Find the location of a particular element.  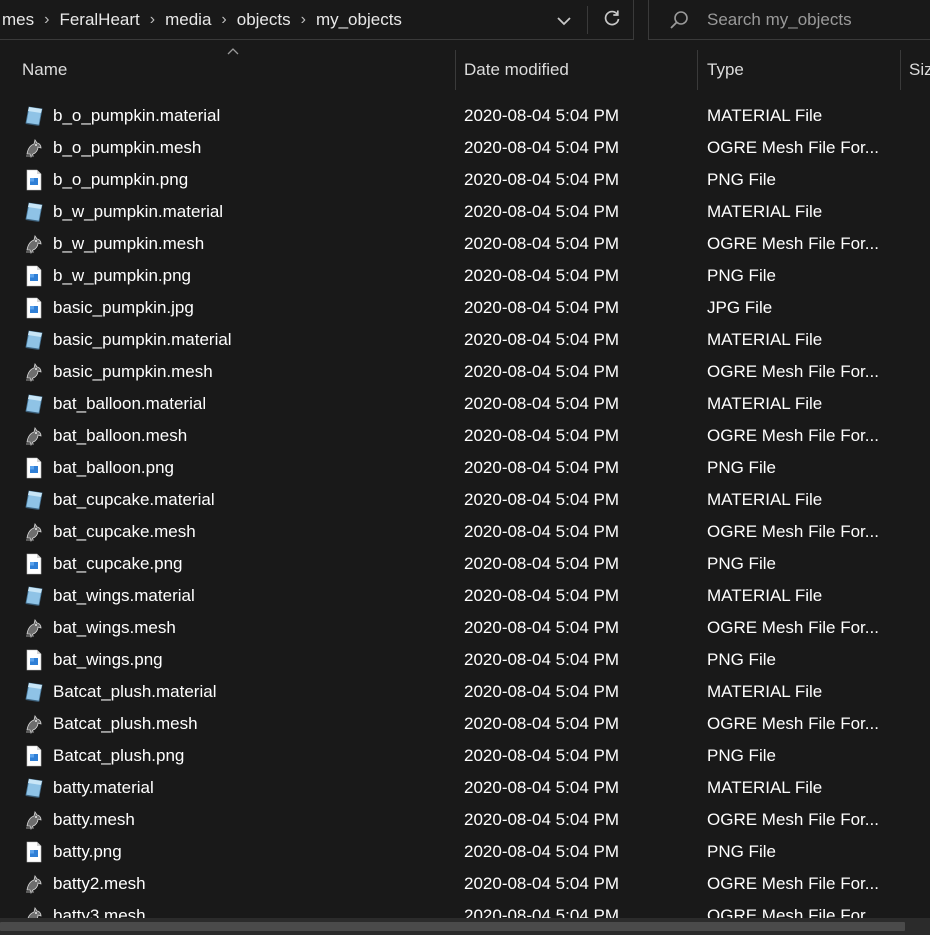

file-name: Batcat_plush.mesh is located at coordinates (125, 723).